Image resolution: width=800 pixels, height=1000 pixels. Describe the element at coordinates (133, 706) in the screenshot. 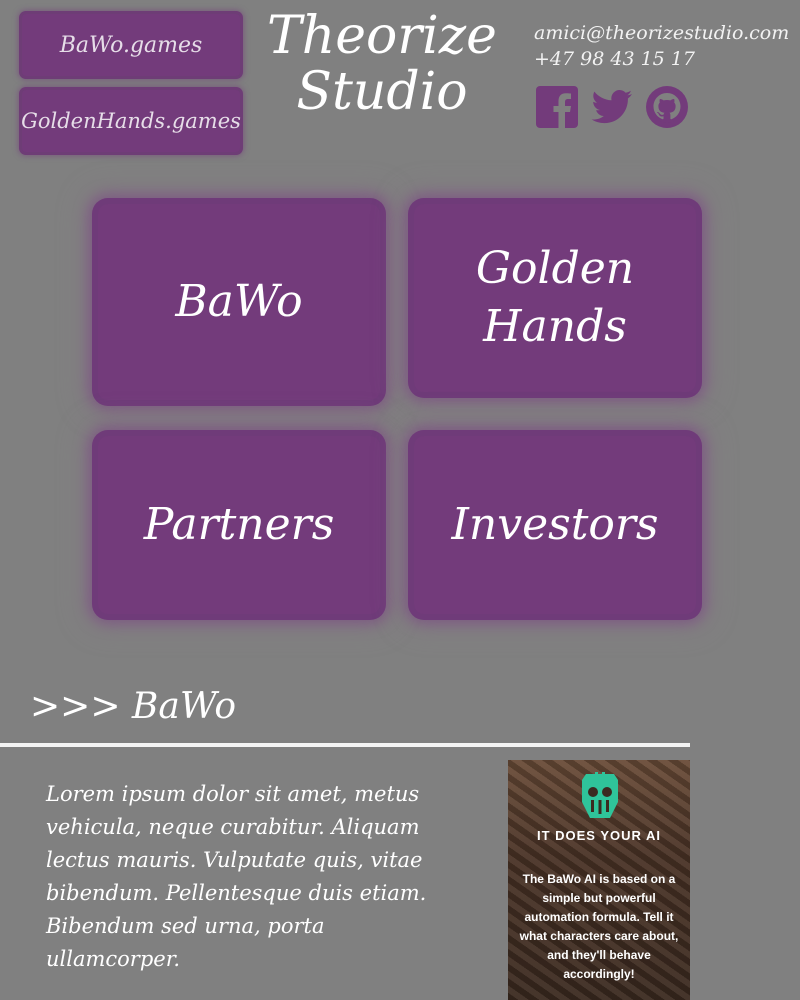

I see `section-heading: >>> BaWo` at that location.